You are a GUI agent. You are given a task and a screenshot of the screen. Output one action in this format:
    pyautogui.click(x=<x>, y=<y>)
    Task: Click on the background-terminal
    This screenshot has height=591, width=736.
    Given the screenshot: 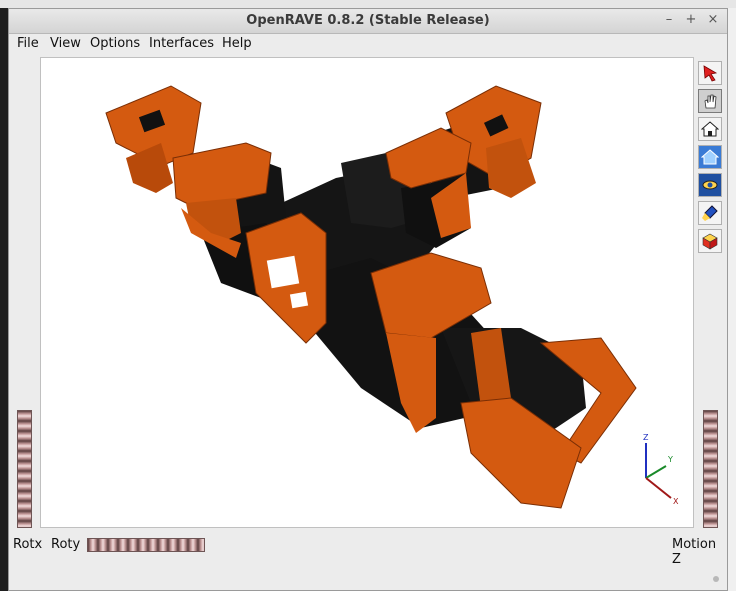 What is the action you would take?
    pyautogui.click(x=4, y=299)
    